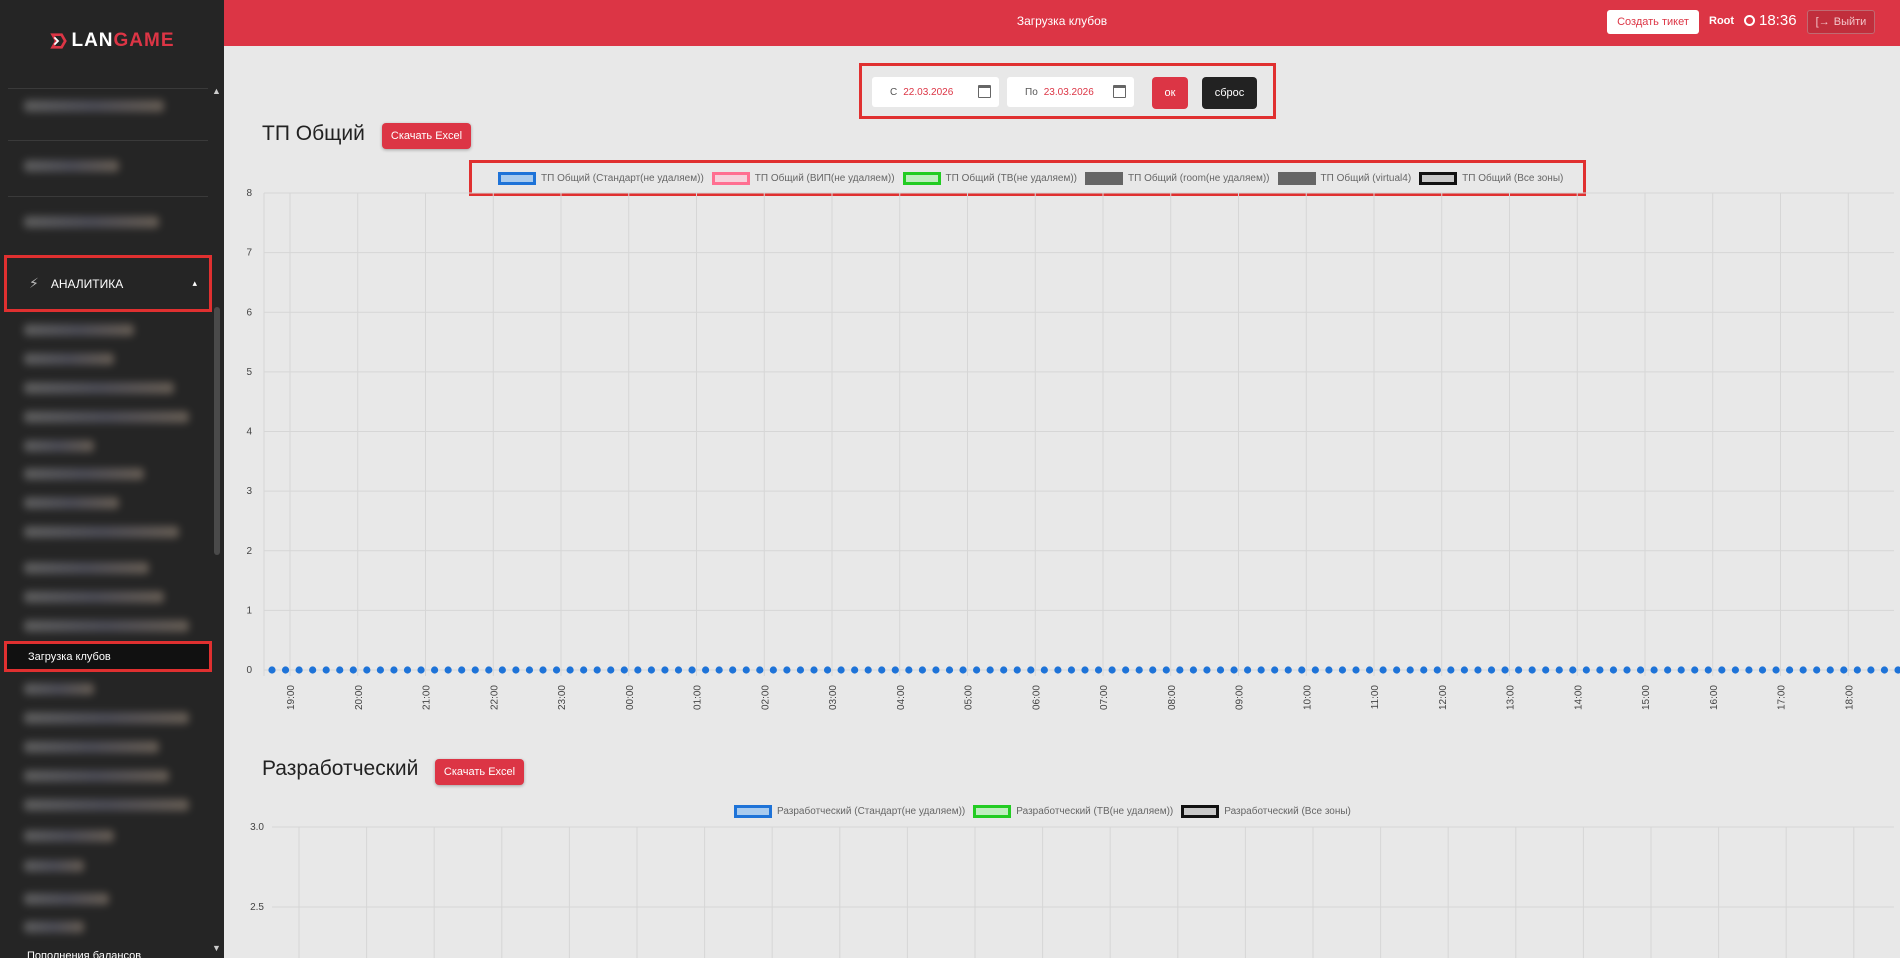 Image resolution: width=1900 pixels, height=958 pixels. Describe the element at coordinates (1646, 697) in the screenshot. I see `x-tick-label: 15:00` at that location.